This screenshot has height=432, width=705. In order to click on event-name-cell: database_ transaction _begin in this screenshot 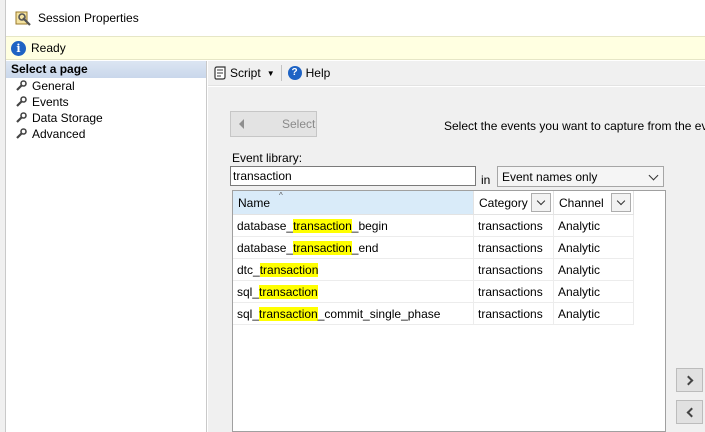, I will do `click(353, 226)`.